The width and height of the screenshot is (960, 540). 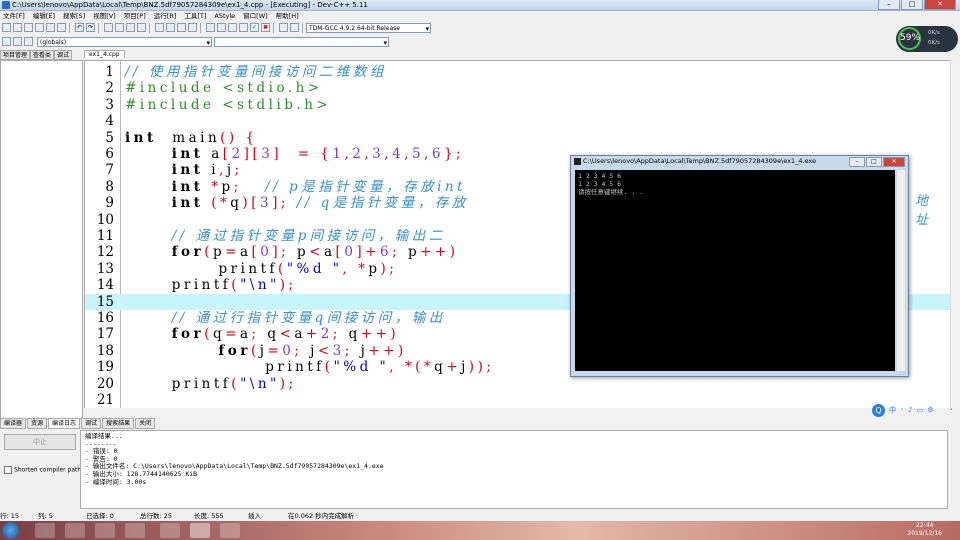 I want to click on class-toolbar: (globals), so click(x=480, y=41).